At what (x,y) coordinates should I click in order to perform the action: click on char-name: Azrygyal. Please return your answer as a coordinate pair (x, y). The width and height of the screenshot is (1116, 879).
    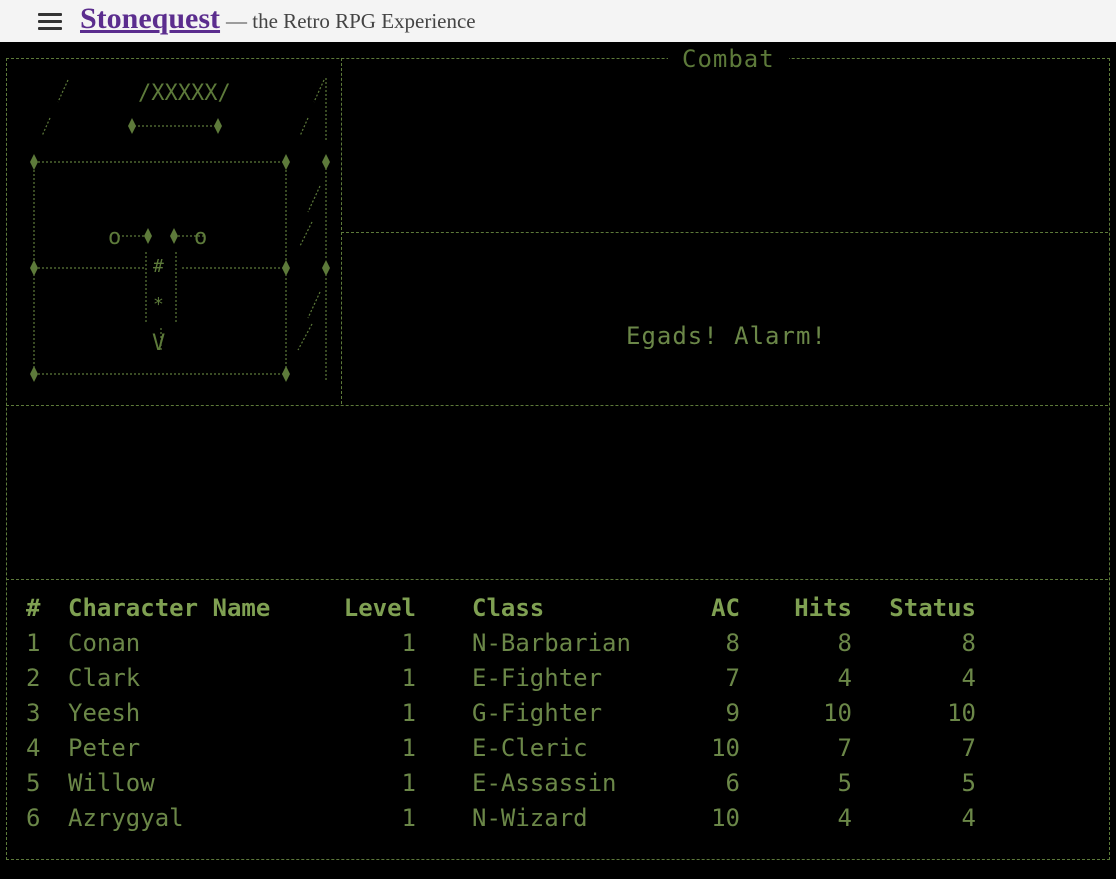
    Looking at the image, I should click on (126, 818).